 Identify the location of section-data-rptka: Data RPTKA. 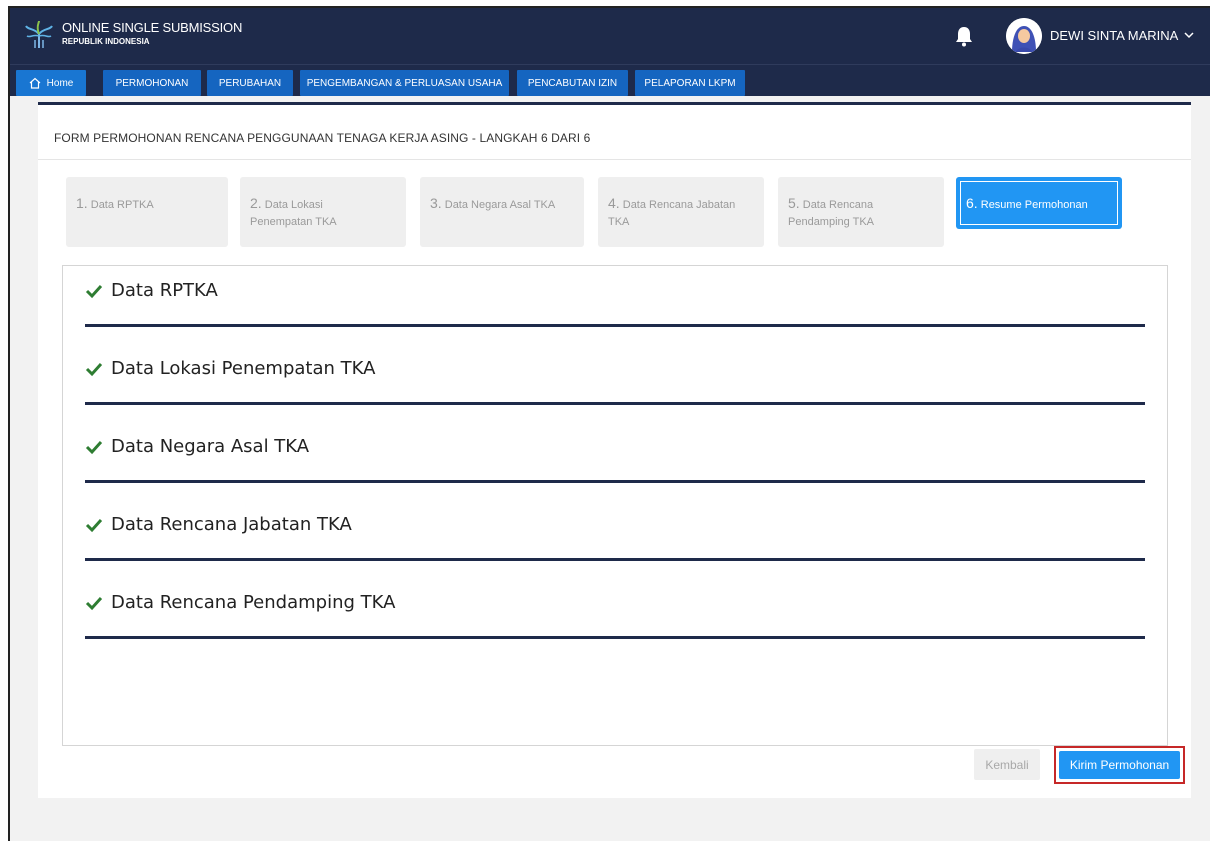
(615, 303).